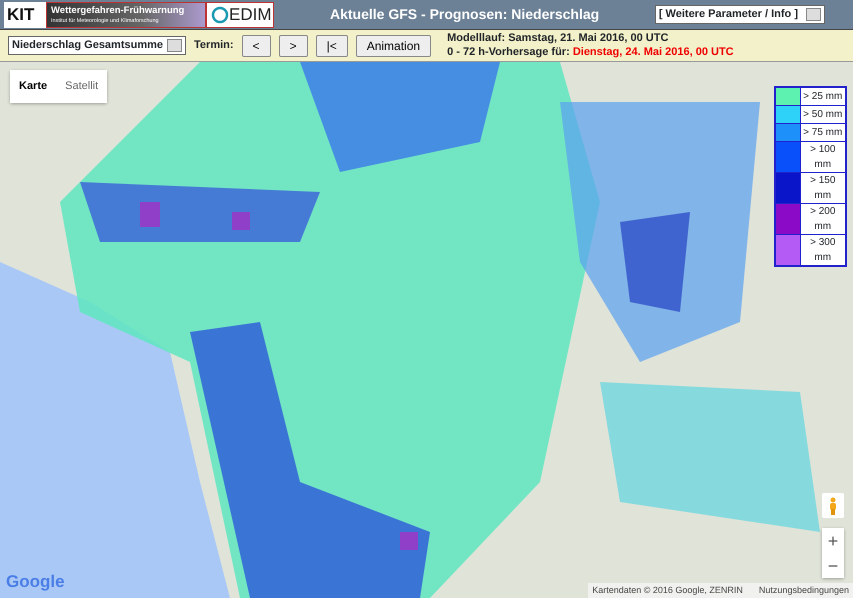 Image resolution: width=853 pixels, height=598 pixels. Describe the element at coordinates (833, 505) in the screenshot. I see `pegman-icon` at that location.